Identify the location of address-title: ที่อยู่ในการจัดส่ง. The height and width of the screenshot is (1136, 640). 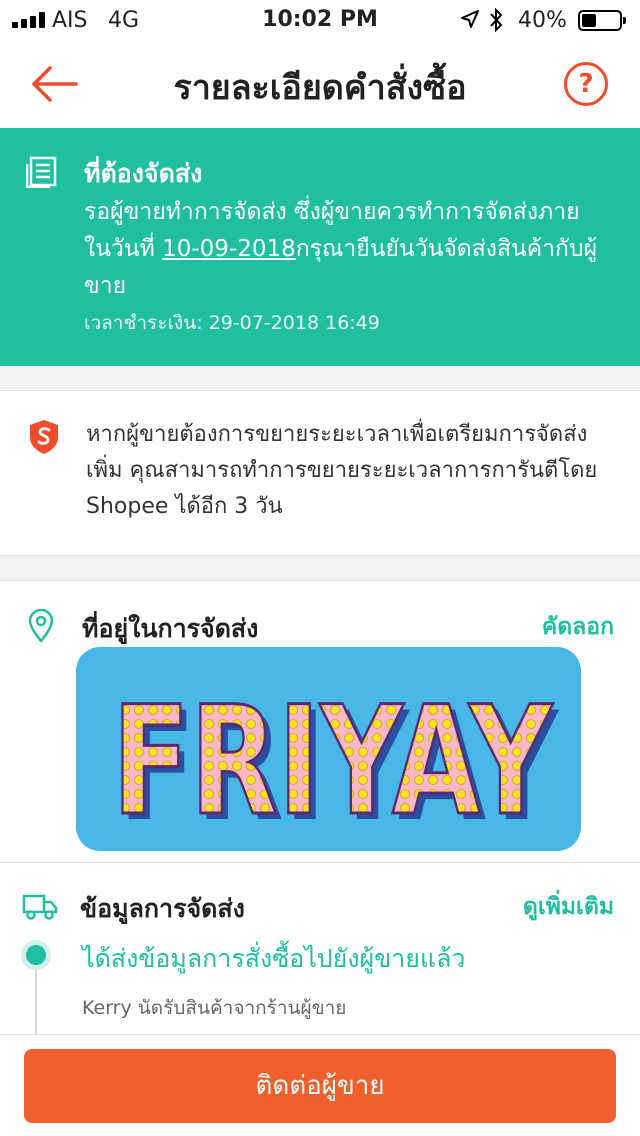
(170, 628).